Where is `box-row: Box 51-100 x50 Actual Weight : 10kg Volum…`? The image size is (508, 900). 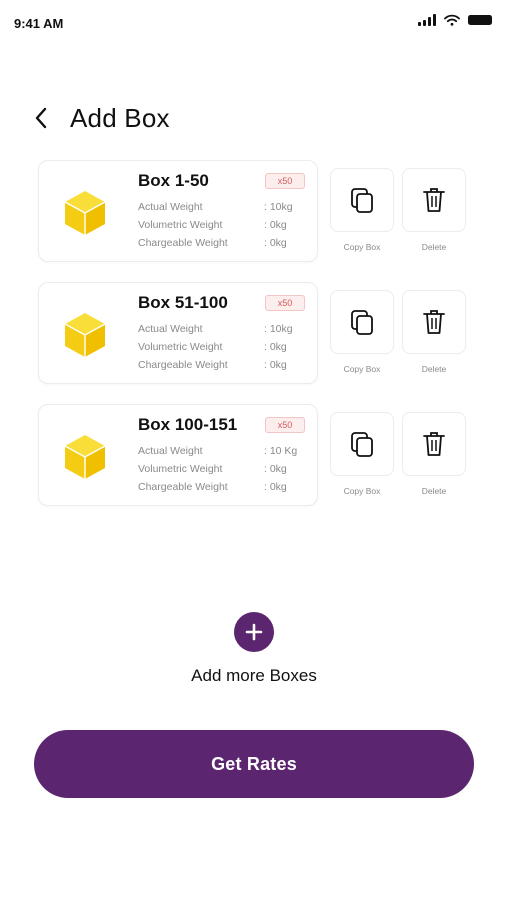 box-row: Box 51-100 x50 Actual Weight : 10kg Volum… is located at coordinates (253, 333).